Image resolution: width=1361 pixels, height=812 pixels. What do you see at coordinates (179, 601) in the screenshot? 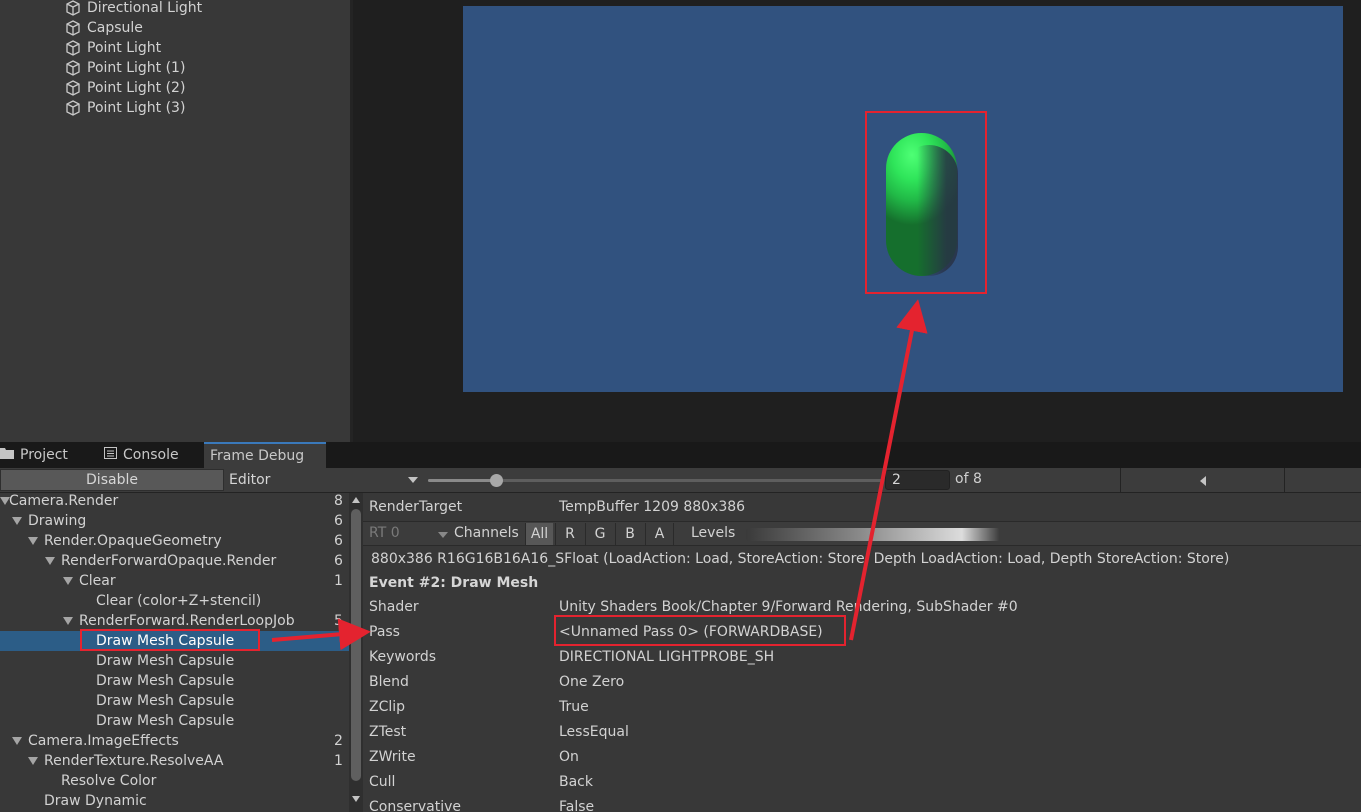
I see `tree-row-label: Clear (color+Z+stencil)` at bounding box center [179, 601].